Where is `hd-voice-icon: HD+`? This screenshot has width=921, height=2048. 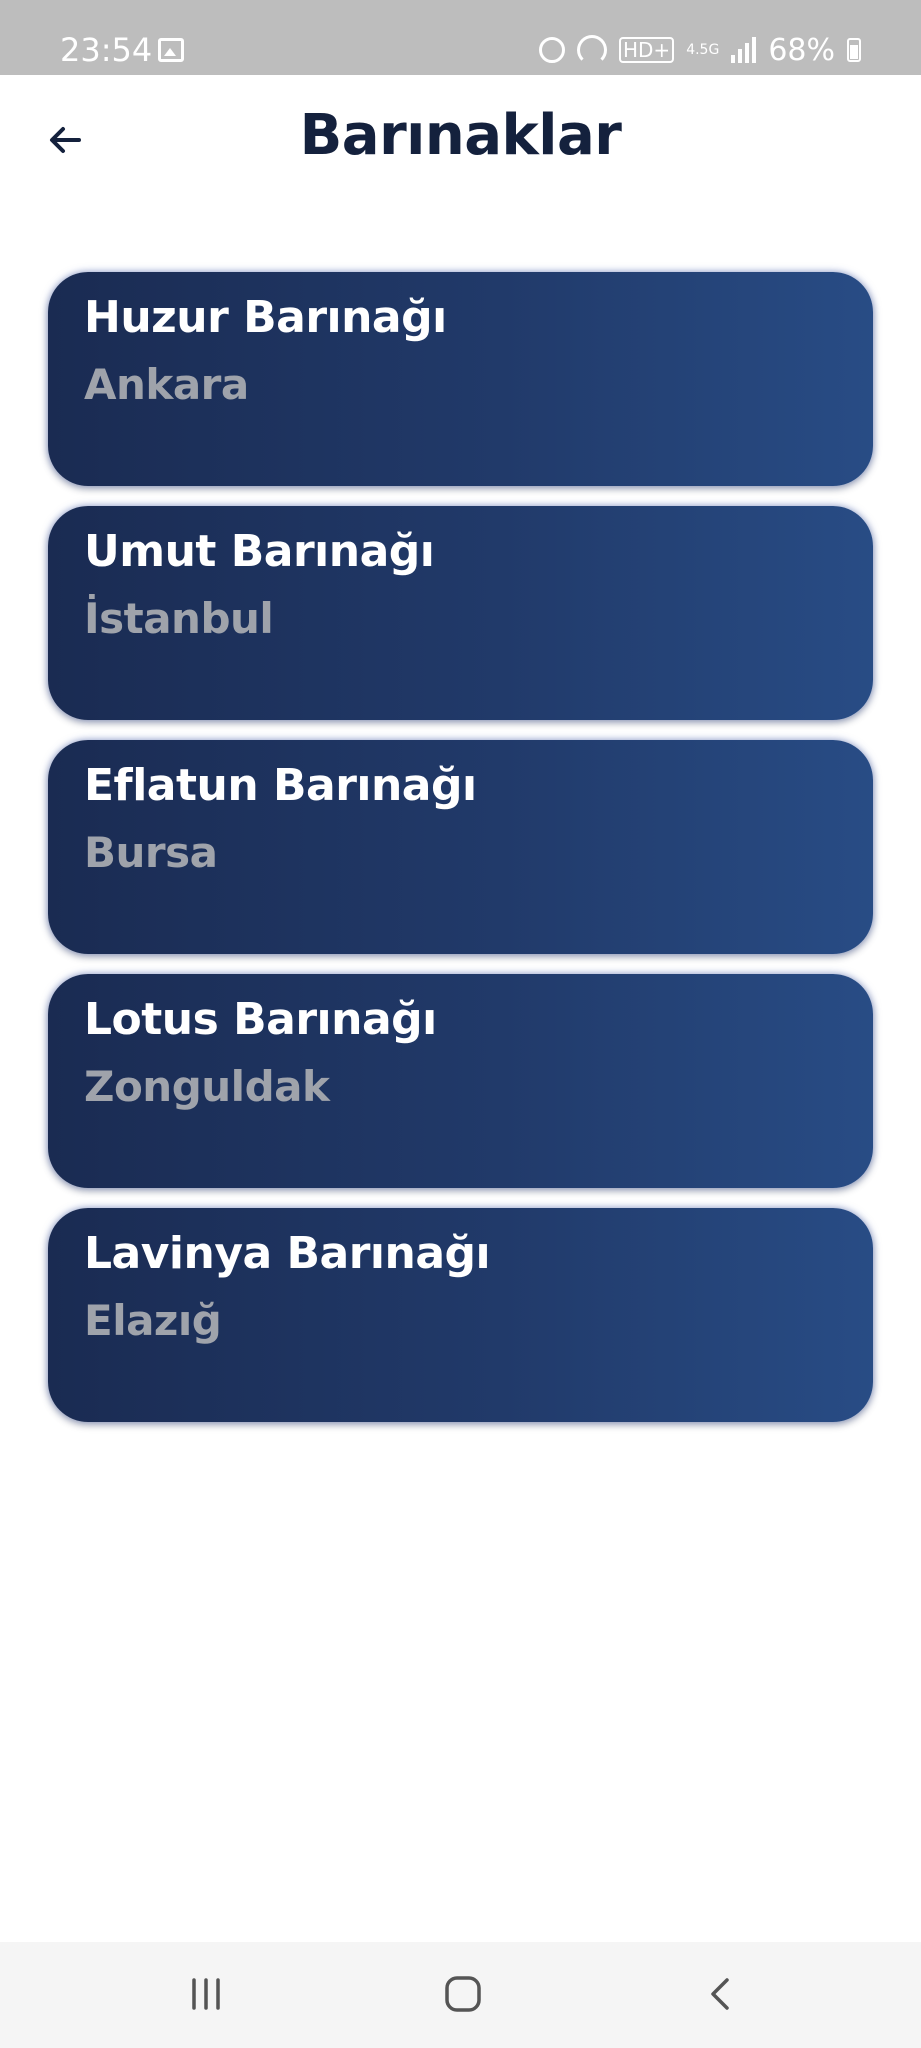 hd-voice-icon: HD+ is located at coordinates (646, 50).